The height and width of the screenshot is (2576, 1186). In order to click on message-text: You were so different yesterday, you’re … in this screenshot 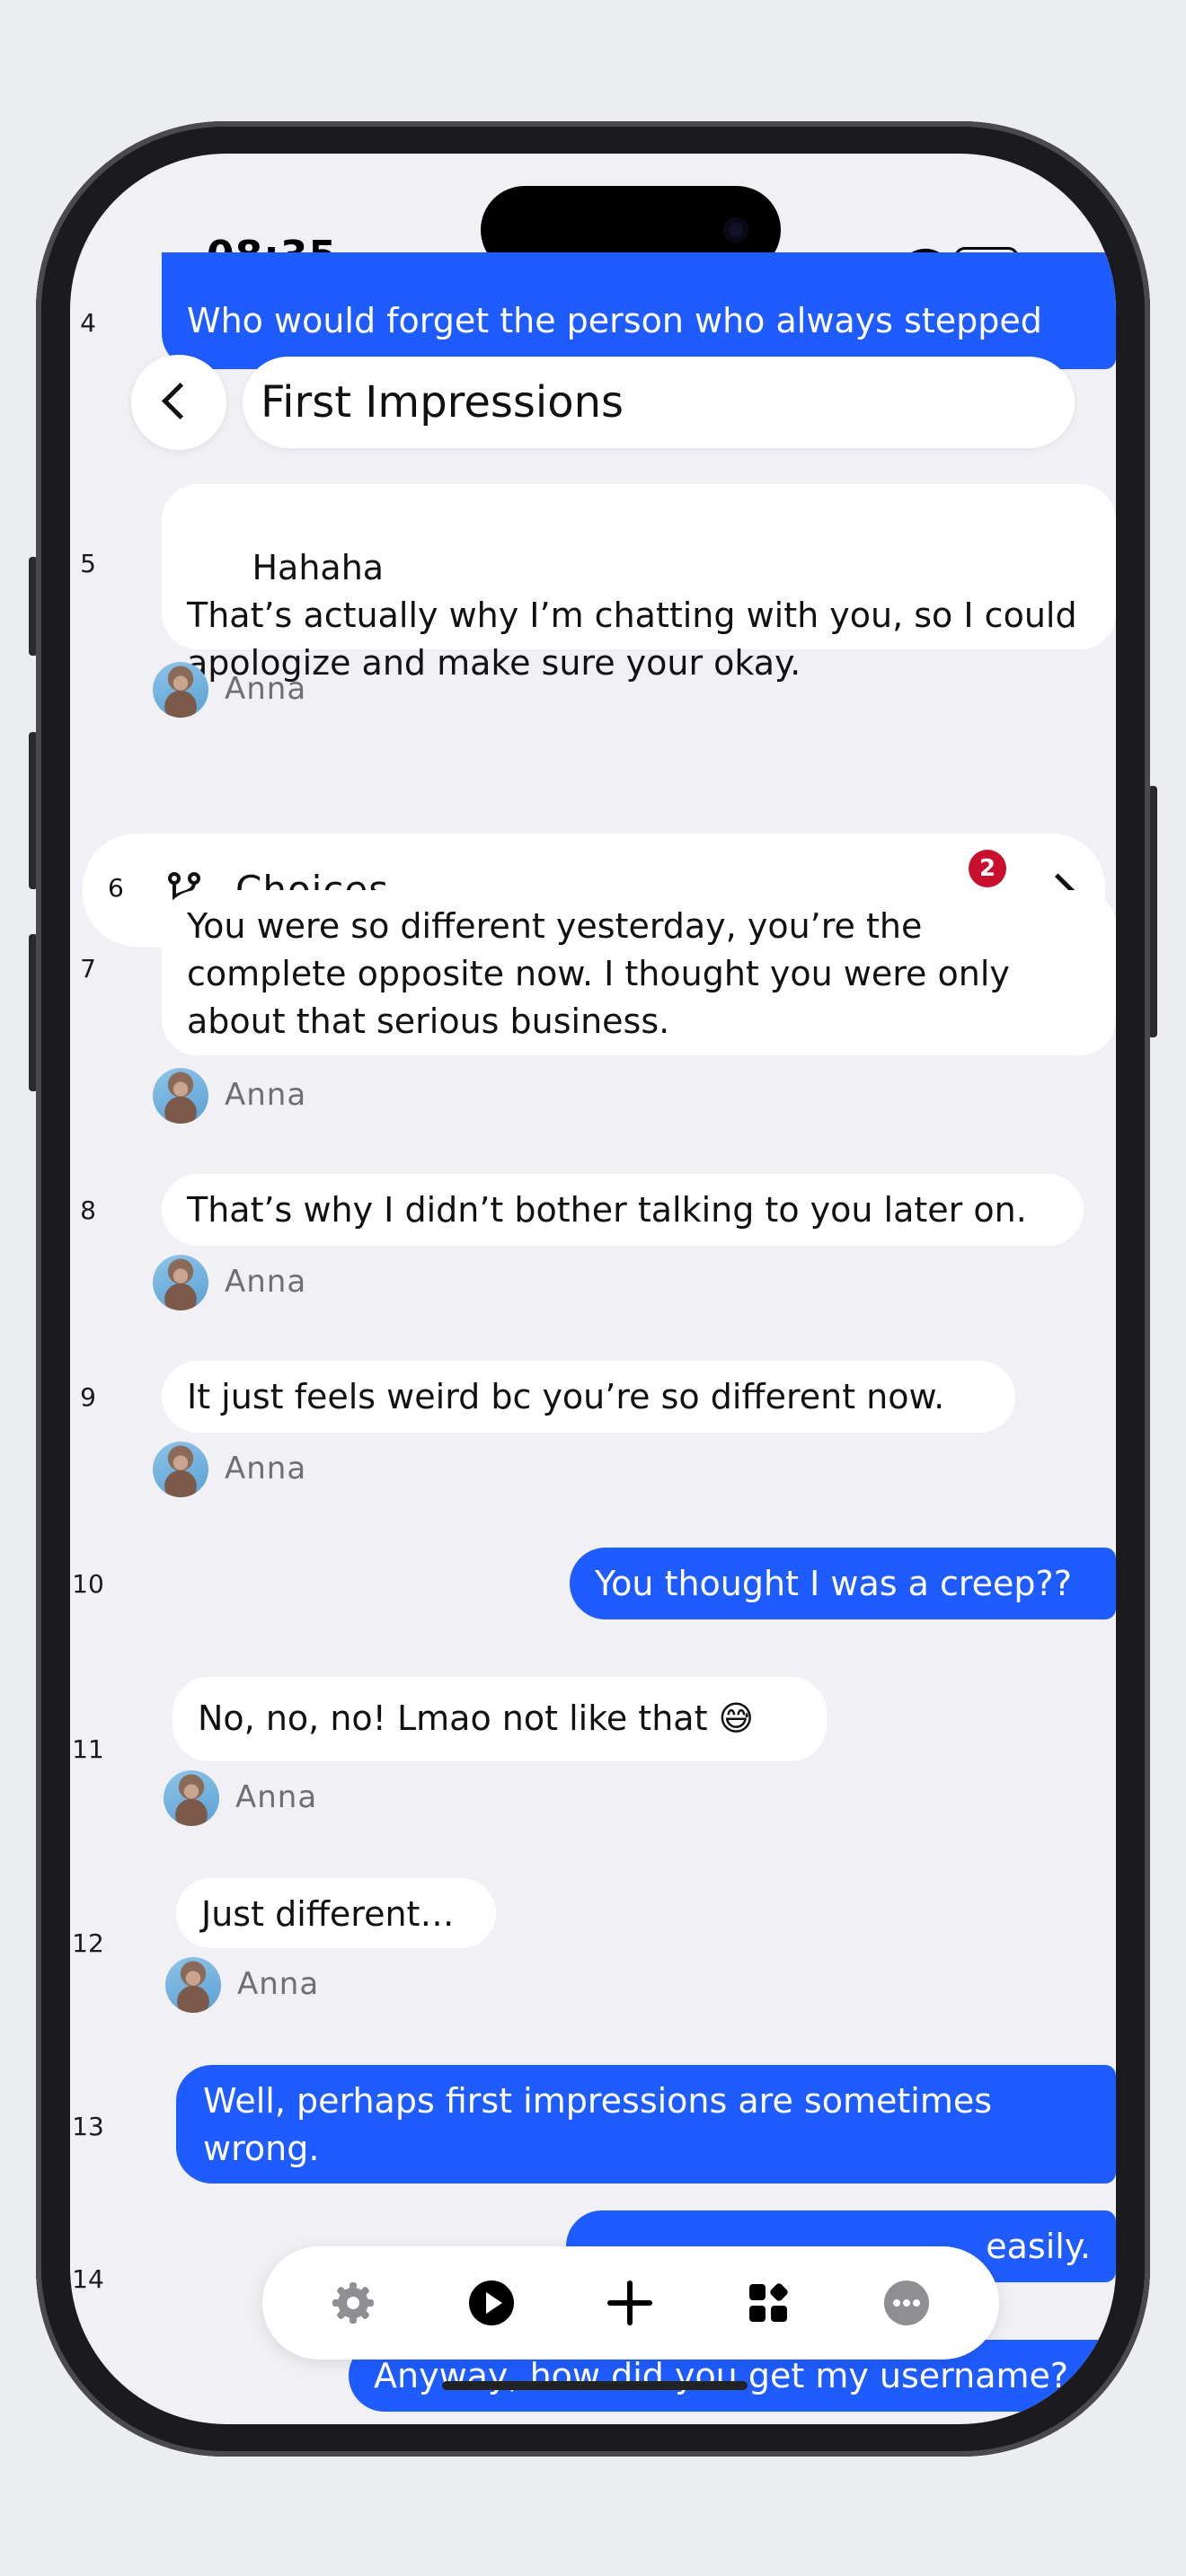, I will do `click(598, 973)`.